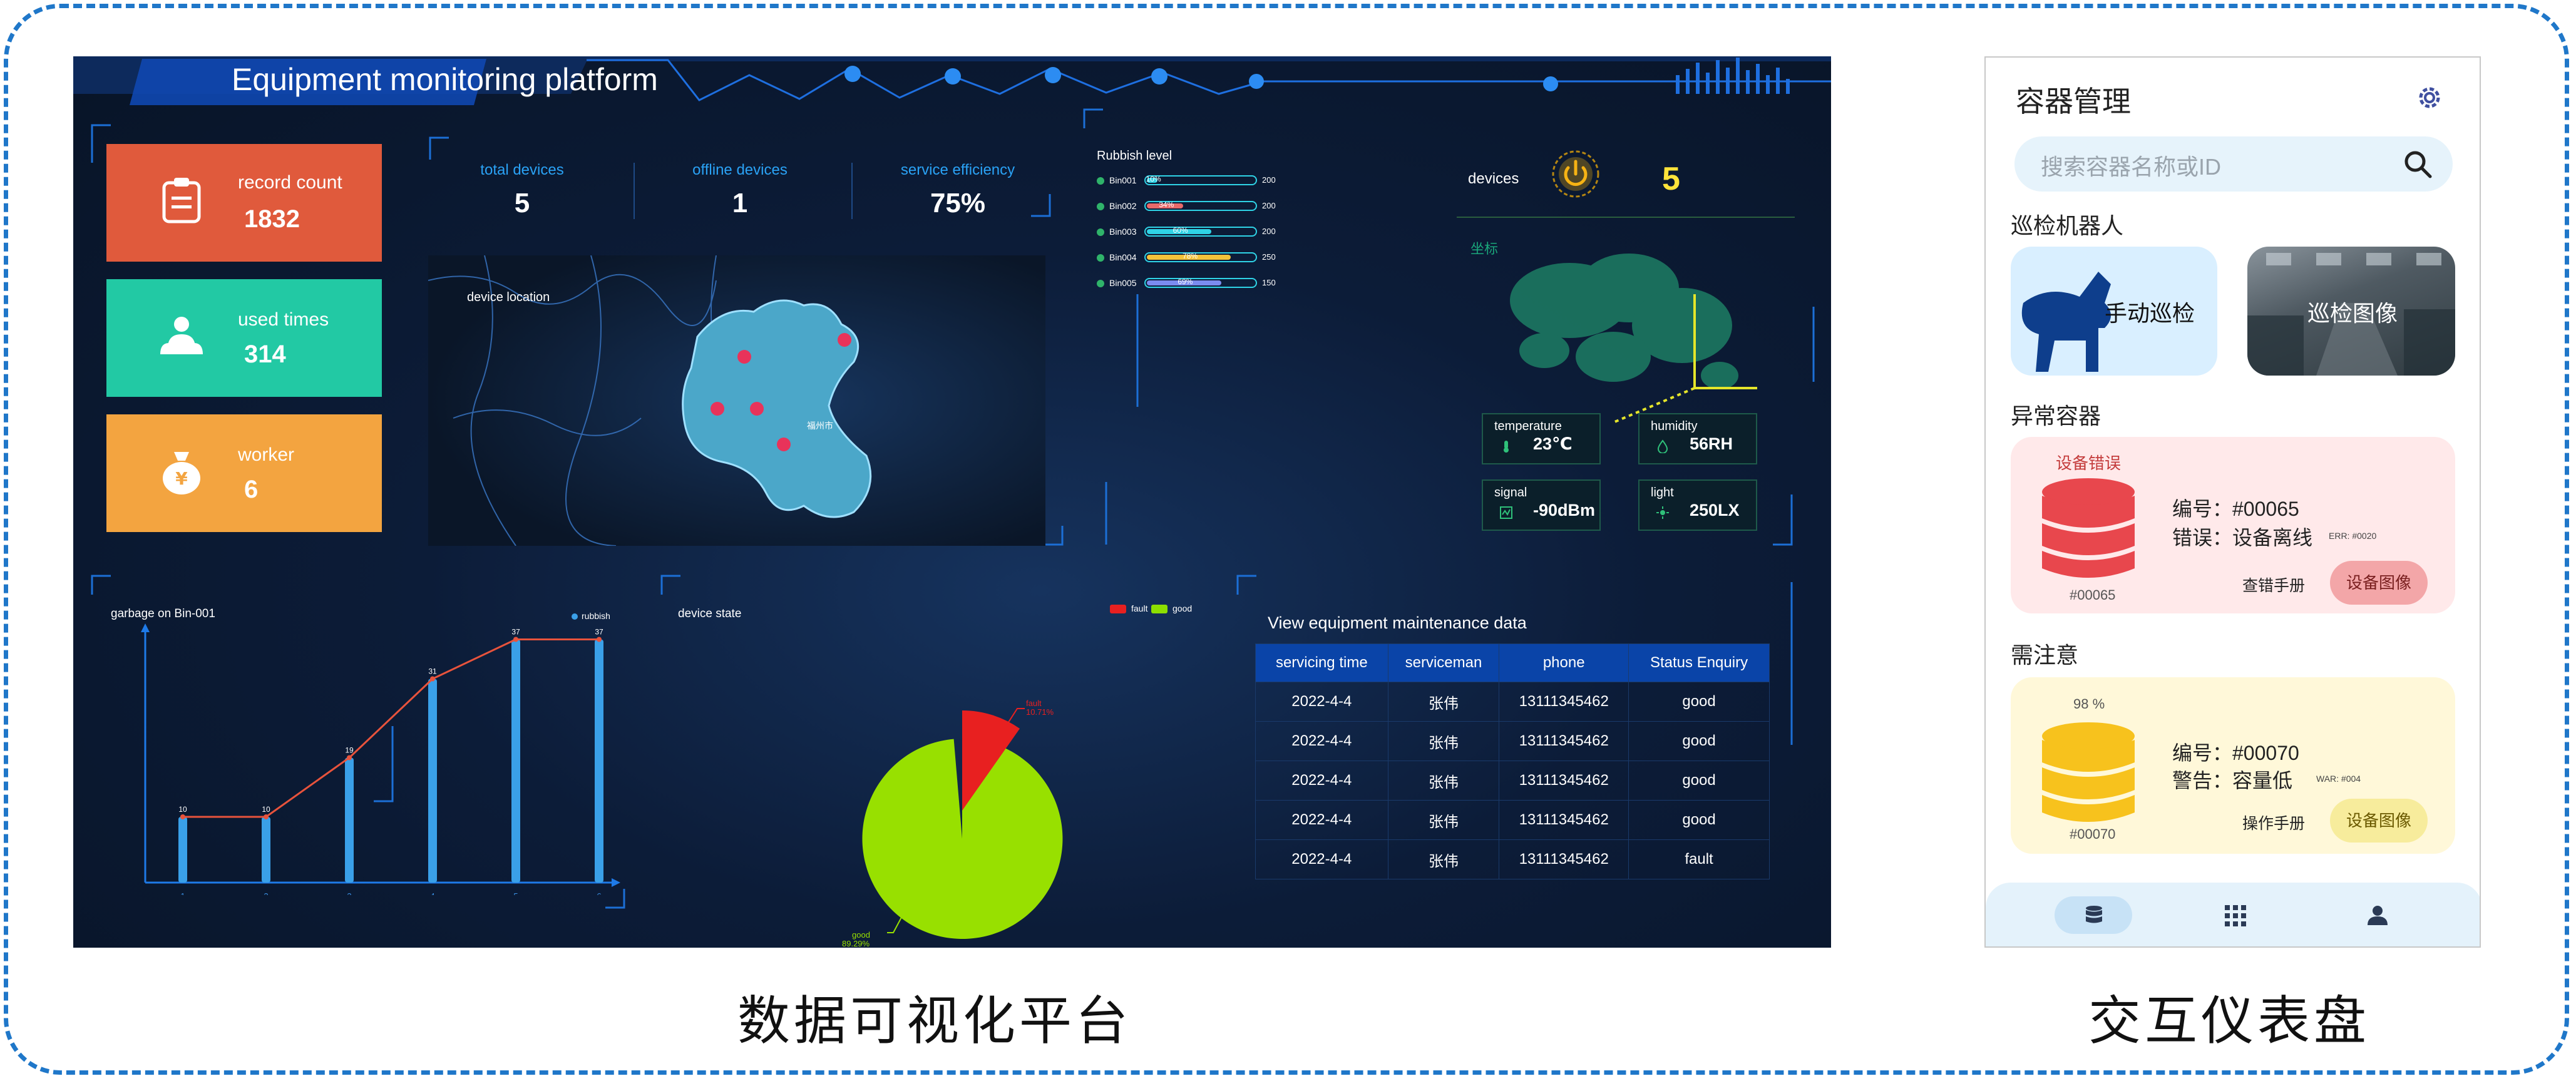  Describe the element at coordinates (1506, 447) in the screenshot. I see `thermometer-icon` at that location.